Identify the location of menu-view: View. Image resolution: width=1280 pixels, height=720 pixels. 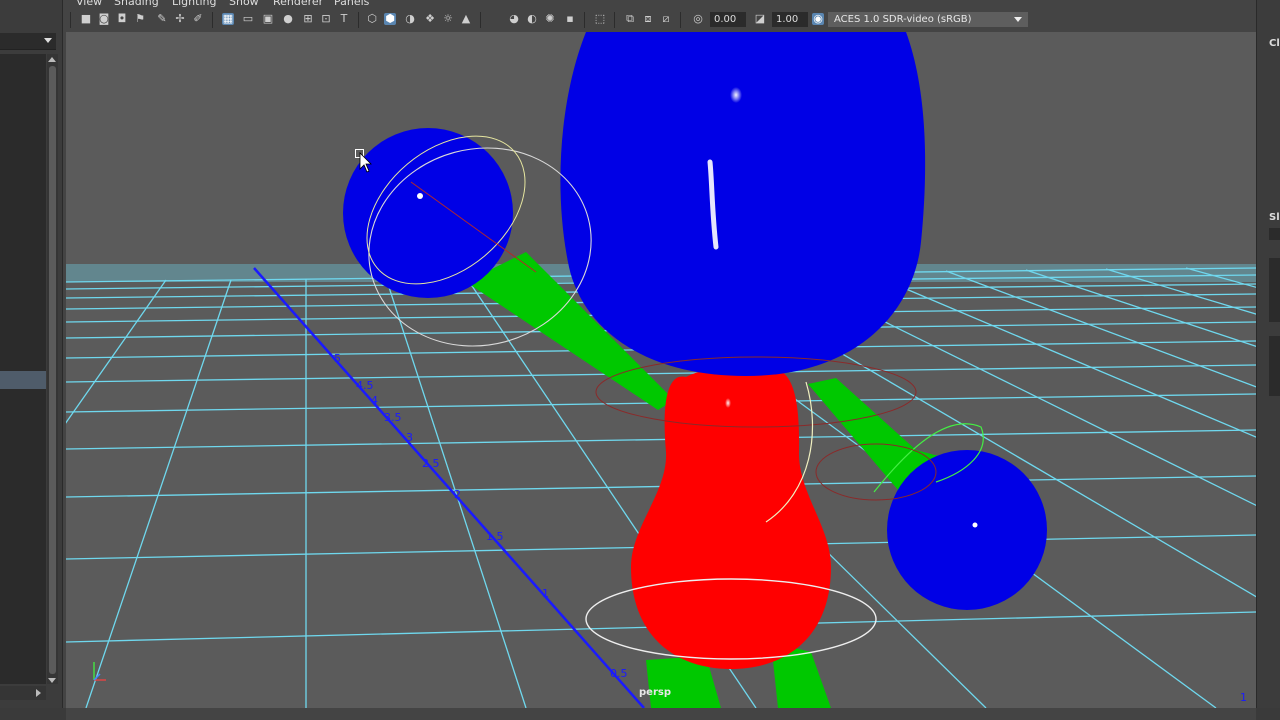
(89, 4).